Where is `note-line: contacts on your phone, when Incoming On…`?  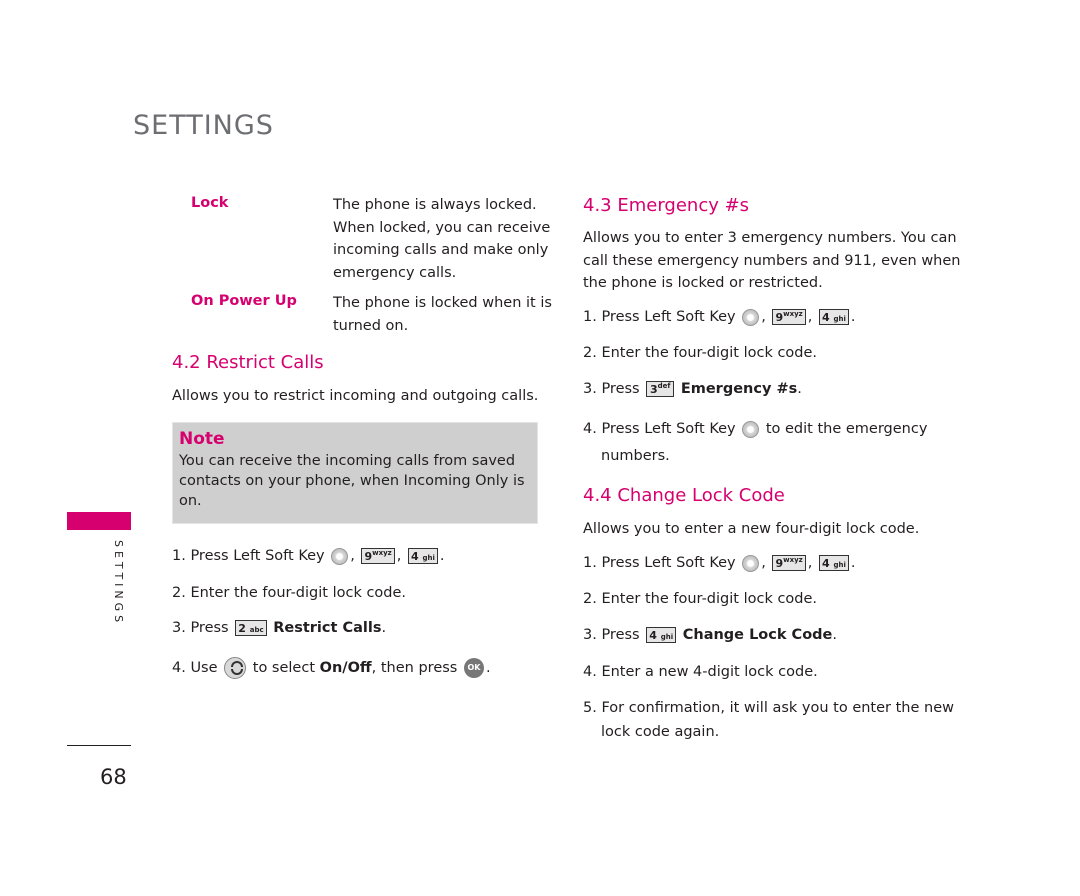 note-line: contacts on your phone, when Incoming On… is located at coordinates (352, 481).